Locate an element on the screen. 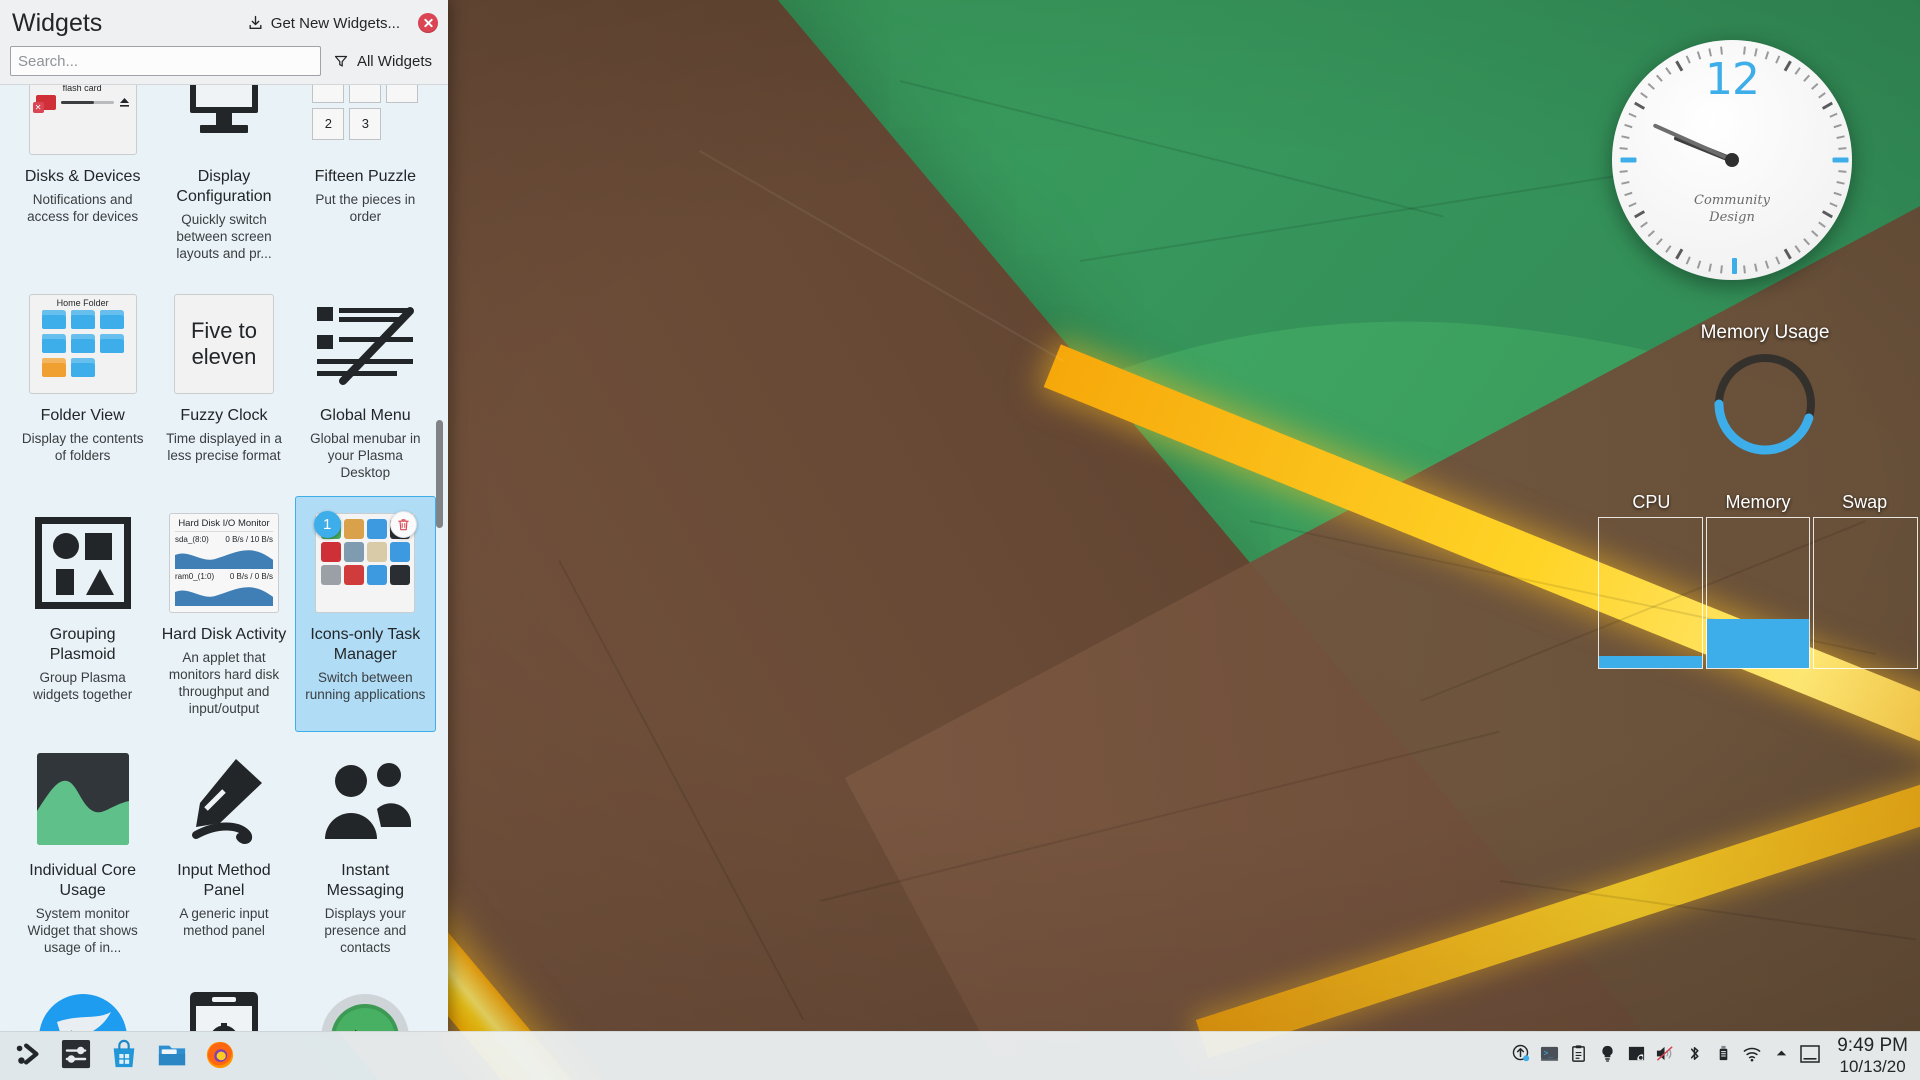 This screenshot has height=1080, width=1920. bar-gauge-cpu is located at coordinates (1650, 593).